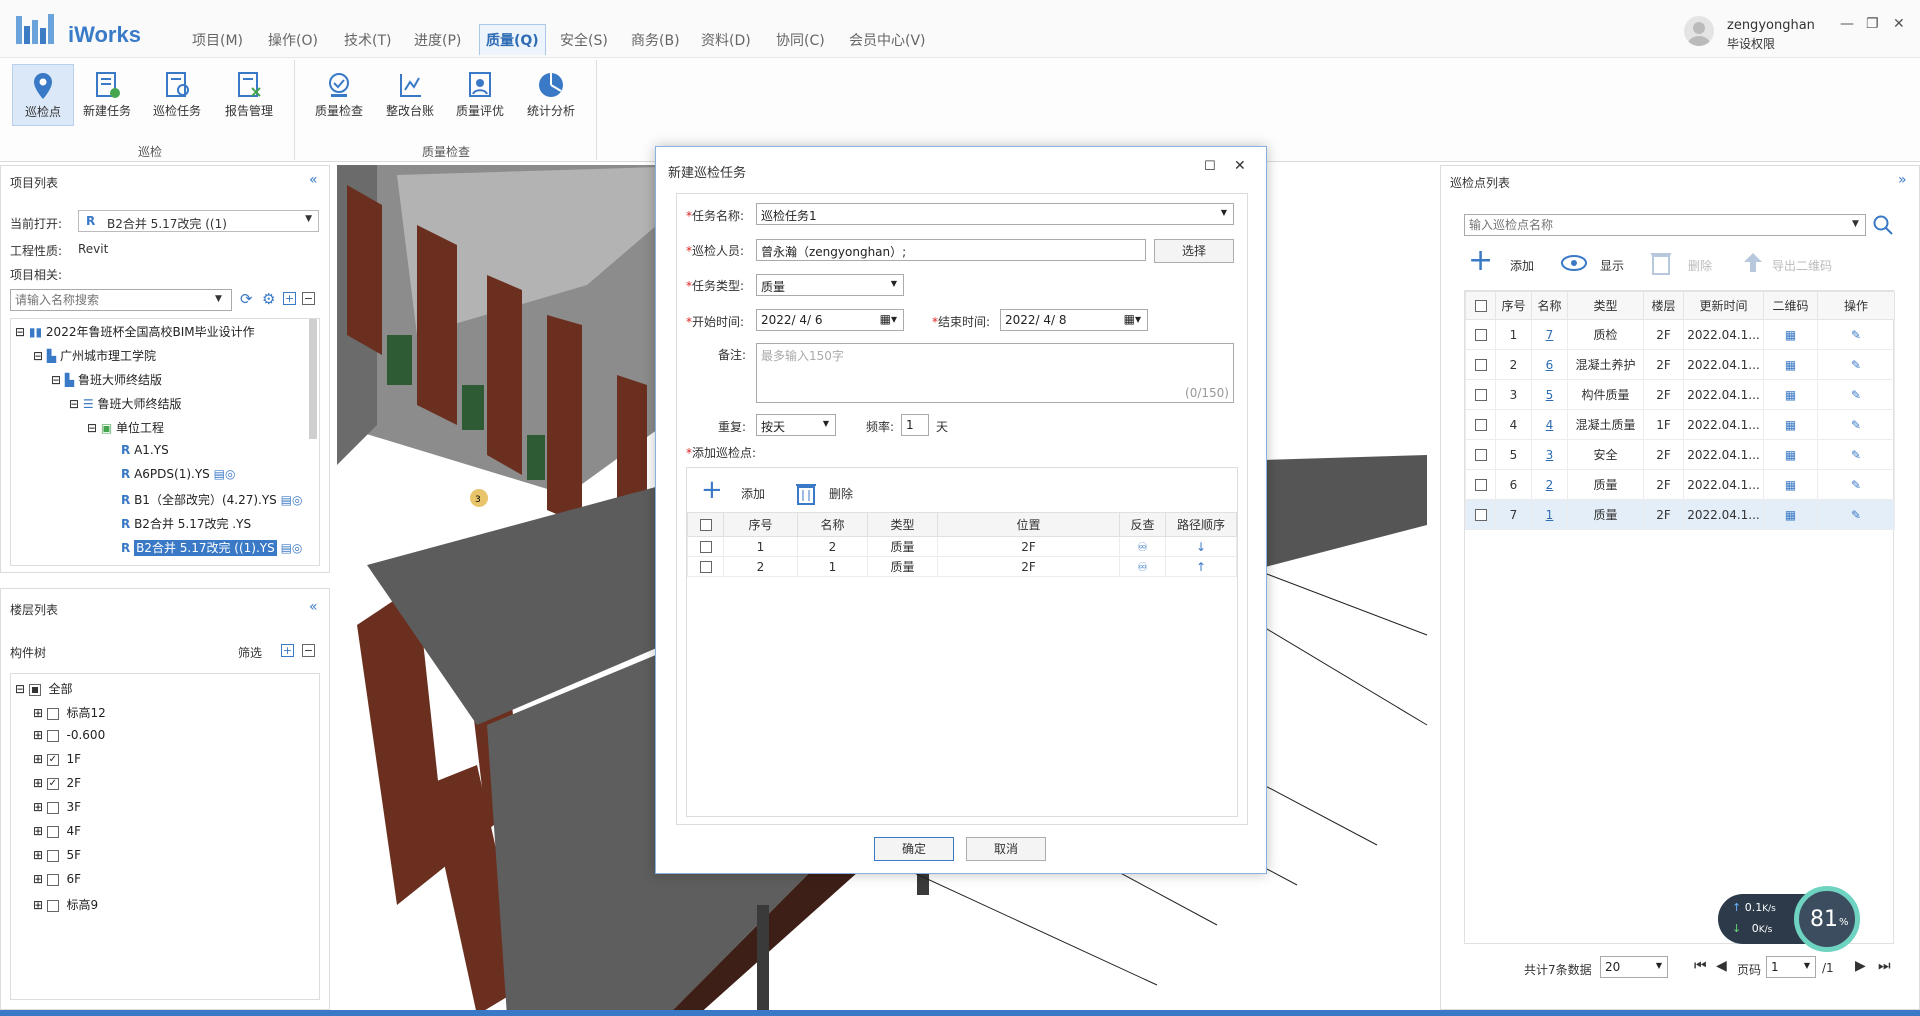 This screenshot has width=1920, height=1016. What do you see at coordinates (94, 355) in the screenshot?
I see `tree-node-school: ⊟ ▙ 广州城市理工学院` at bounding box center [94, 355].